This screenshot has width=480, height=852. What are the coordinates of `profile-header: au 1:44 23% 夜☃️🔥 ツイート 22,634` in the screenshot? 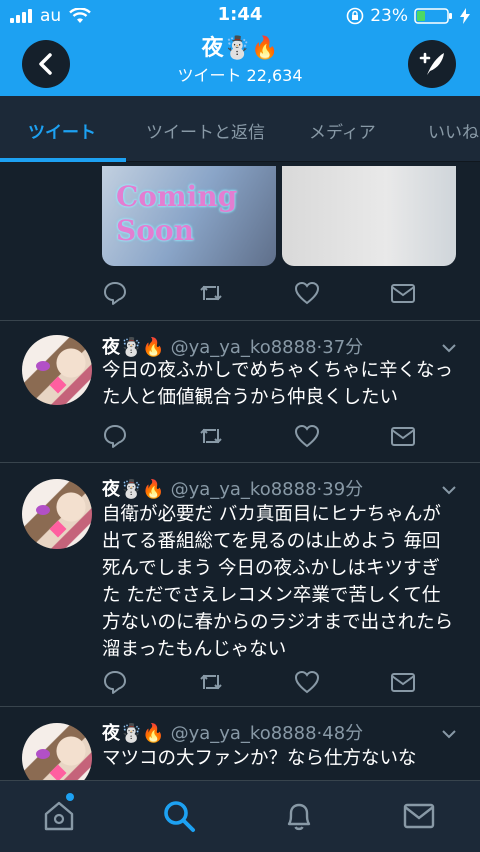 It's located at (240, 48).